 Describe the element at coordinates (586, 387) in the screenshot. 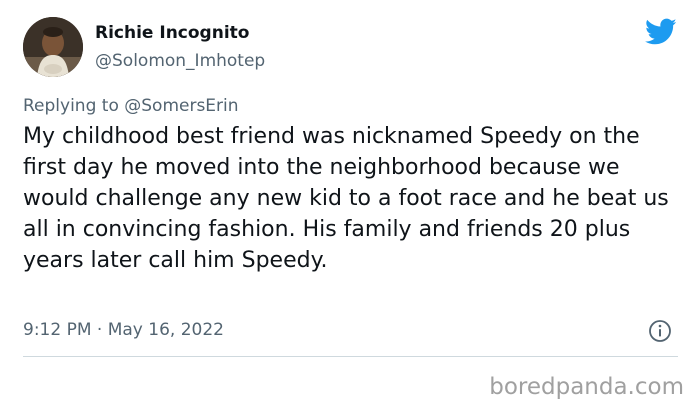

I see `watermark-text: boredpanda.com` at that location.